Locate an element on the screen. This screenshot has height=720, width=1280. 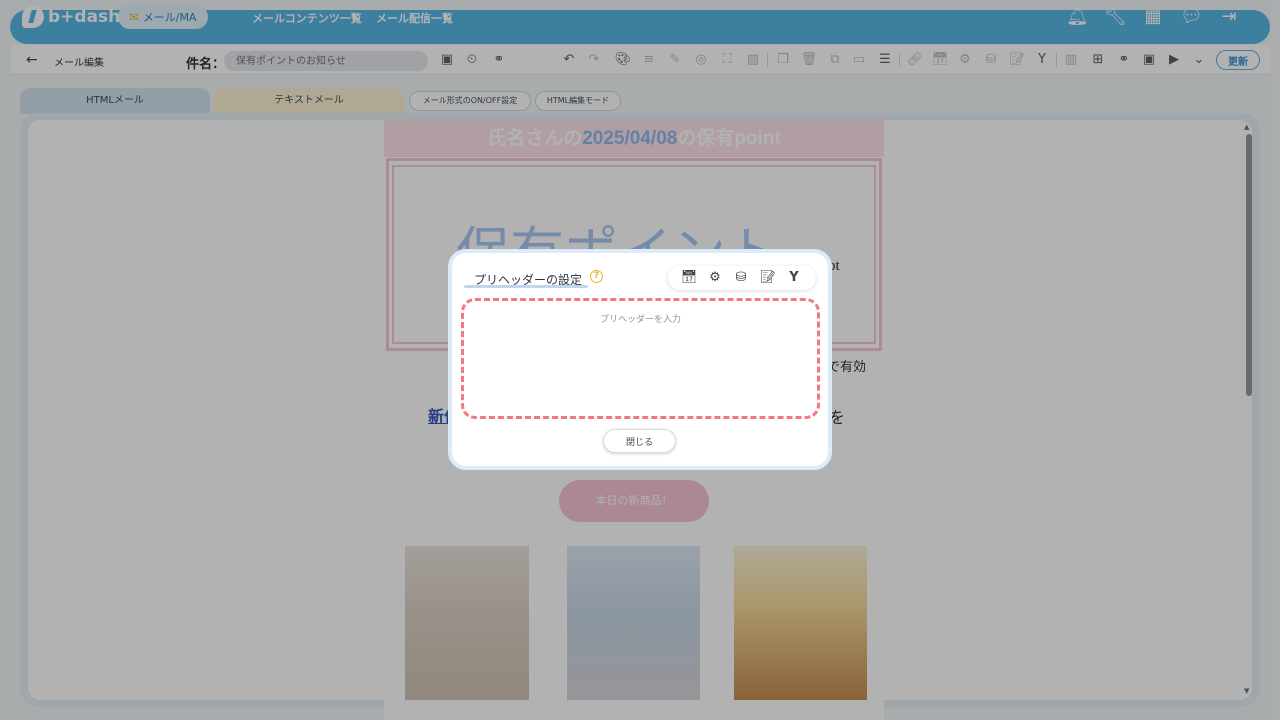
calendar-icon: 📅︎ is located at coordinates (689, 278).